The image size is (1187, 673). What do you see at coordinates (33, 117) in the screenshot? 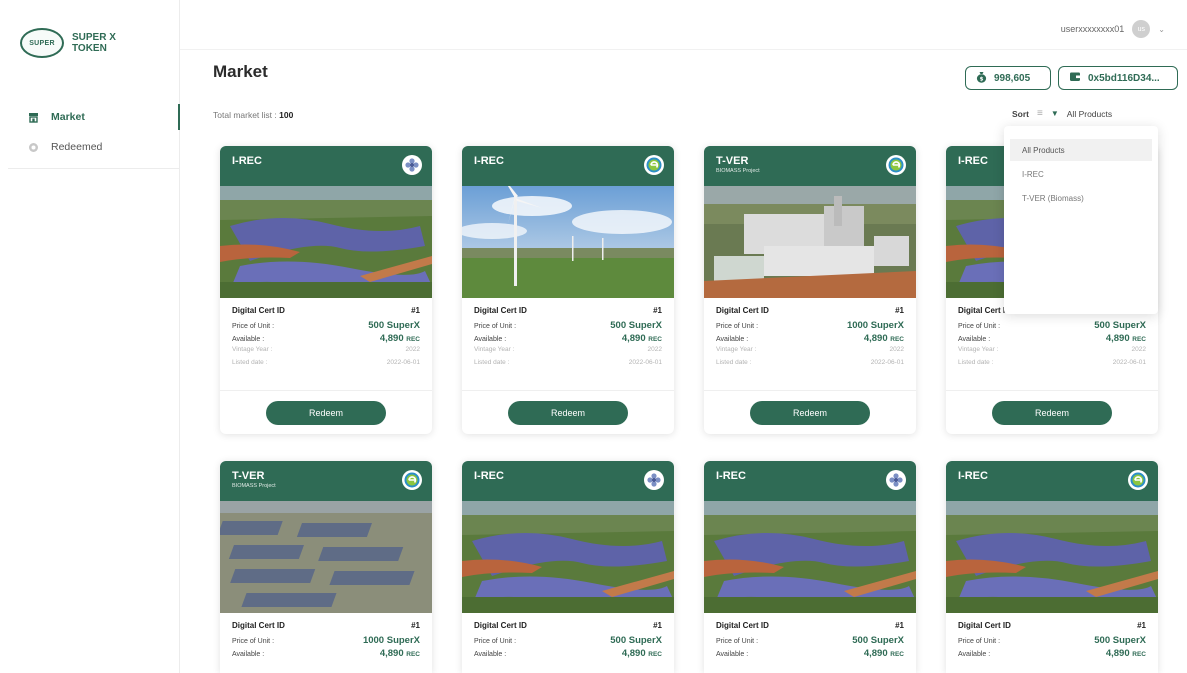
I see `store-icon` at bounding box center [33, 117].